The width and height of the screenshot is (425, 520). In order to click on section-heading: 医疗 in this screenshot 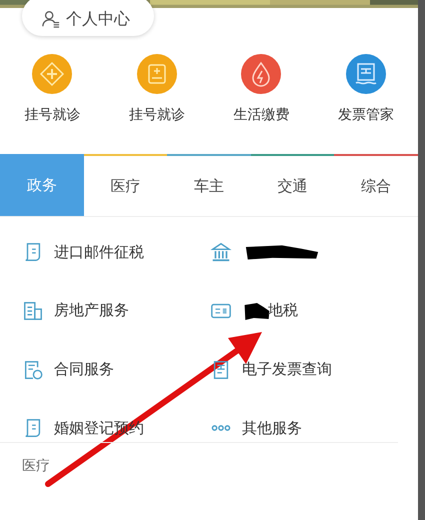, I will do `click(36, 466)`.